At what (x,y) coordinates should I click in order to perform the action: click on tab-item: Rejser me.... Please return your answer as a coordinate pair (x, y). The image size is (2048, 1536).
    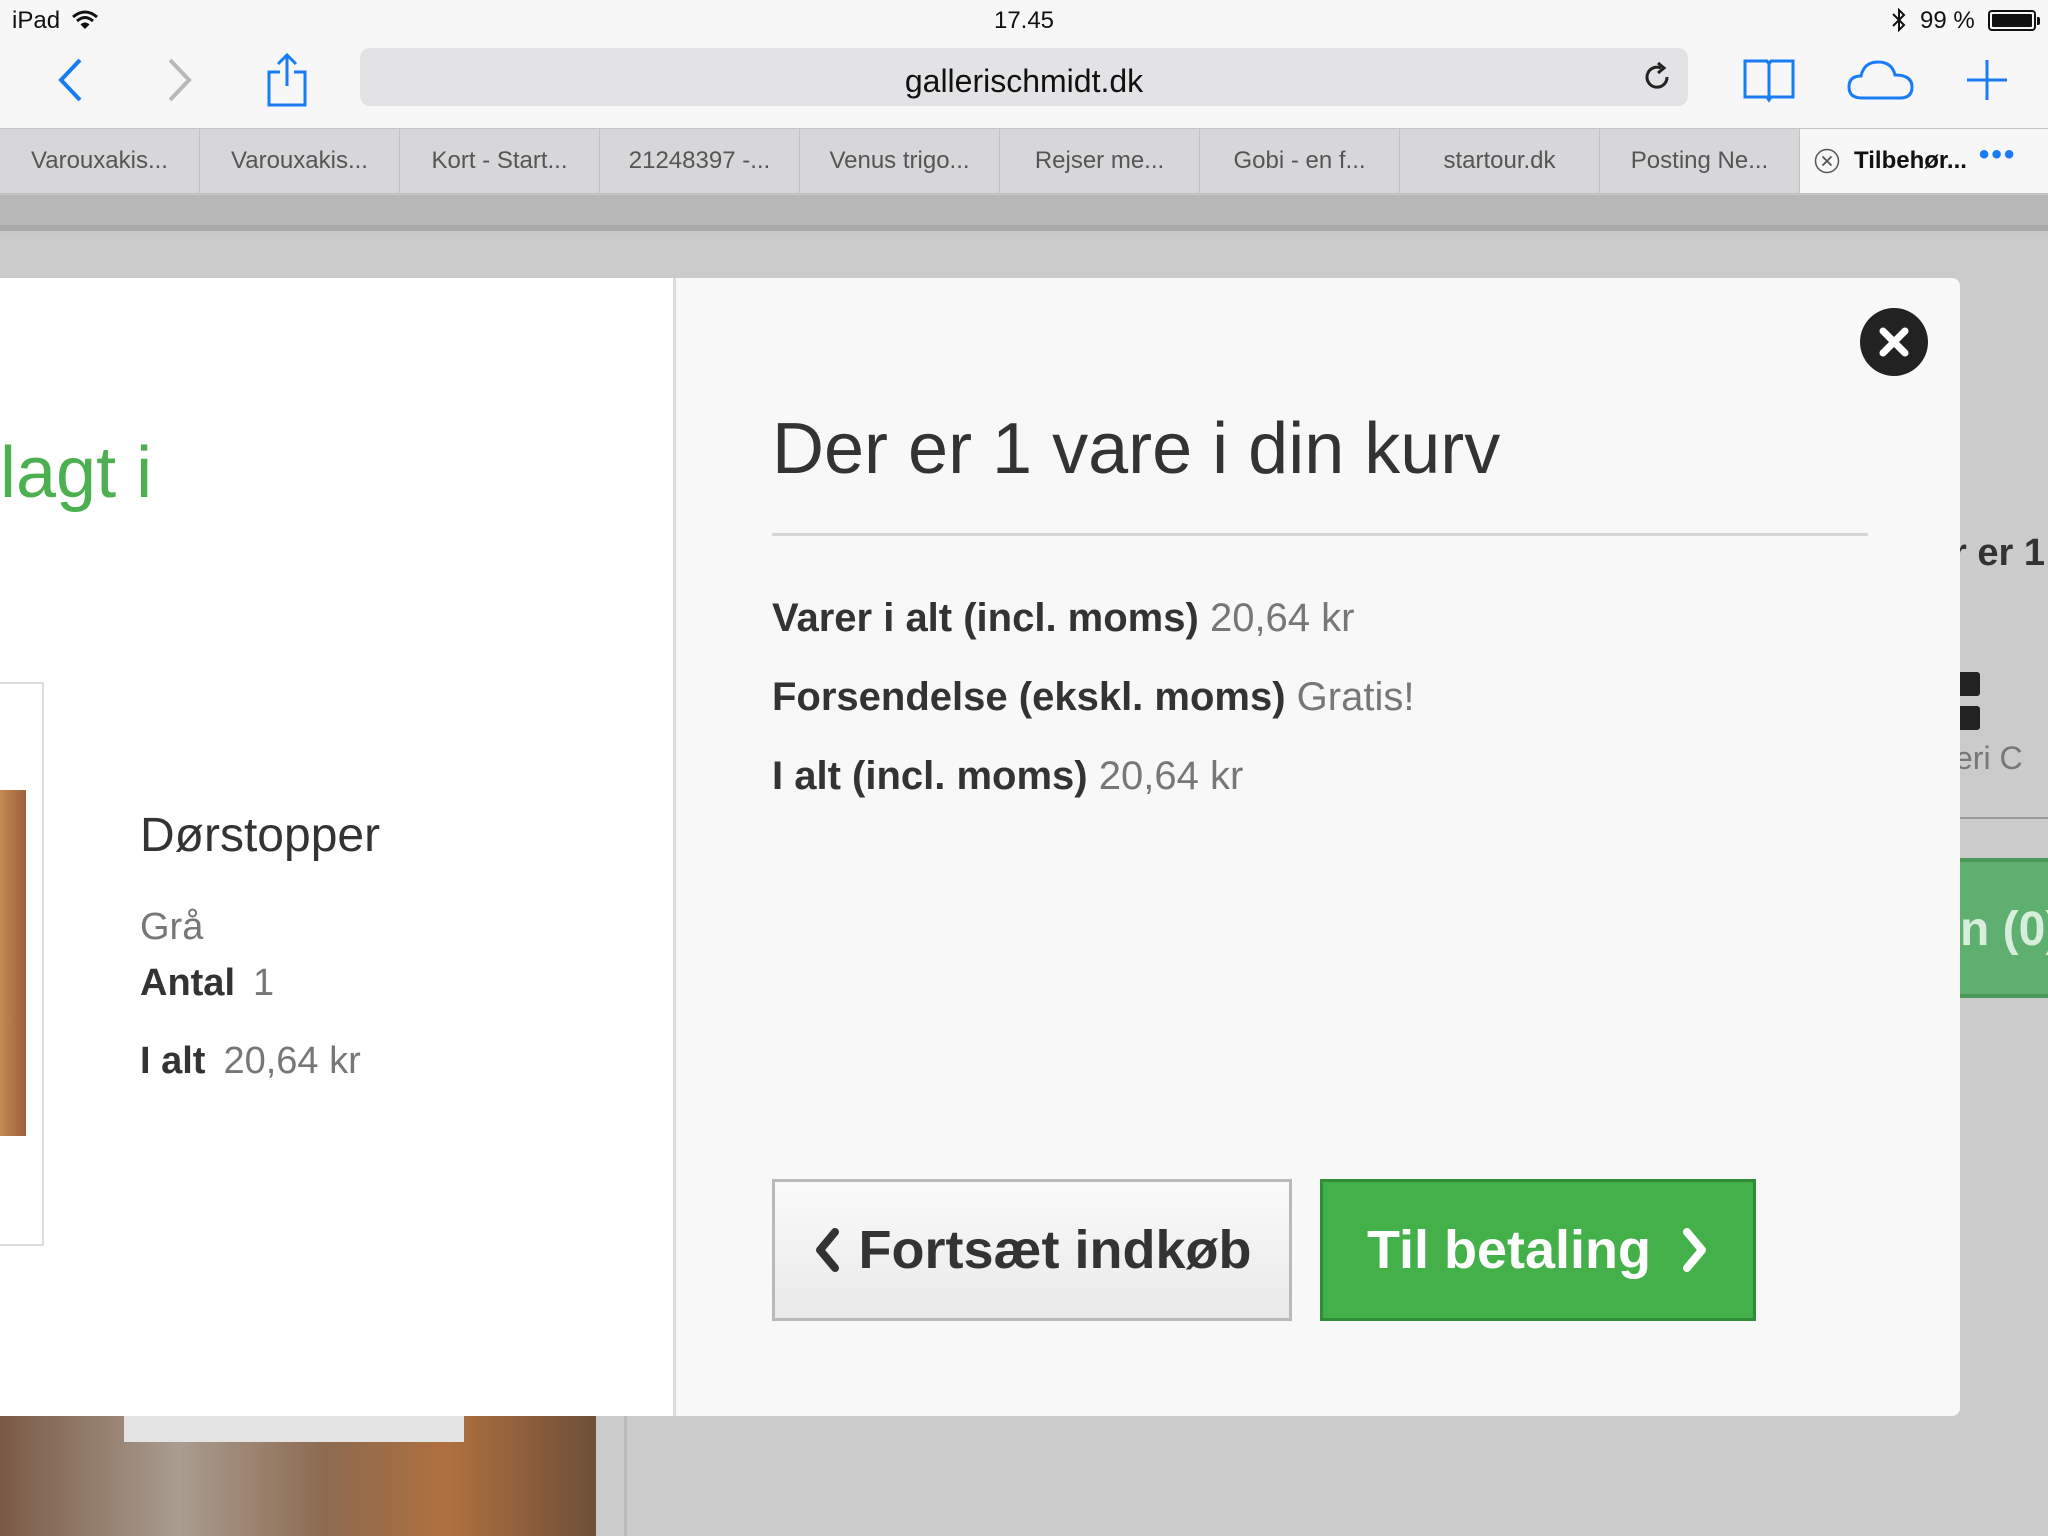
    Looking at the image, I should click on (1100, 161).